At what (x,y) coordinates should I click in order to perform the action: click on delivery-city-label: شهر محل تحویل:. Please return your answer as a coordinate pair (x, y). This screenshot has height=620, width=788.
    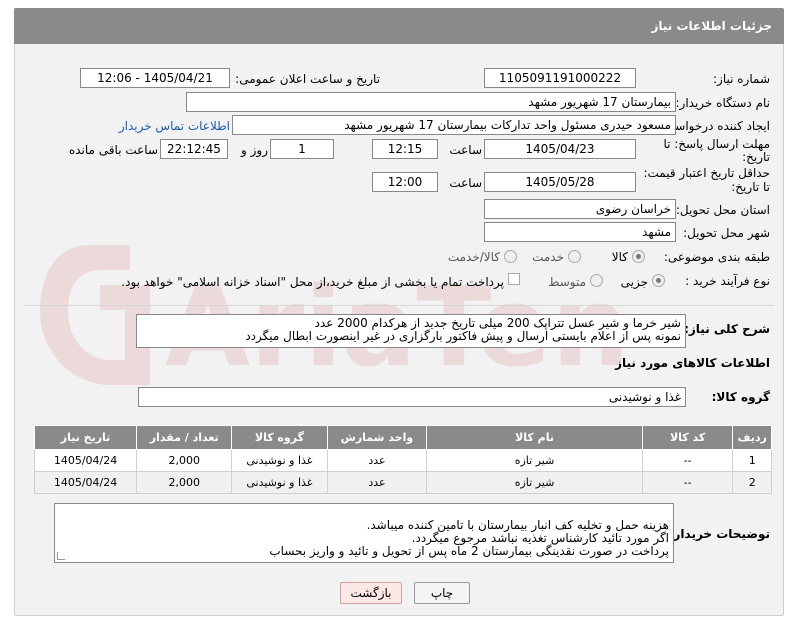
    Looking at the image, I should click on (726, 233).